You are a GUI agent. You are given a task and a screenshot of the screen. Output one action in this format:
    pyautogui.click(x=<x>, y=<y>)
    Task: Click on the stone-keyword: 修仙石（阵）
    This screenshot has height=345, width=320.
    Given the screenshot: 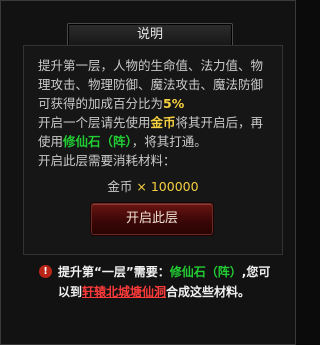 What is the action you would take?
    pyautogui.click(x=97, y=141)
    